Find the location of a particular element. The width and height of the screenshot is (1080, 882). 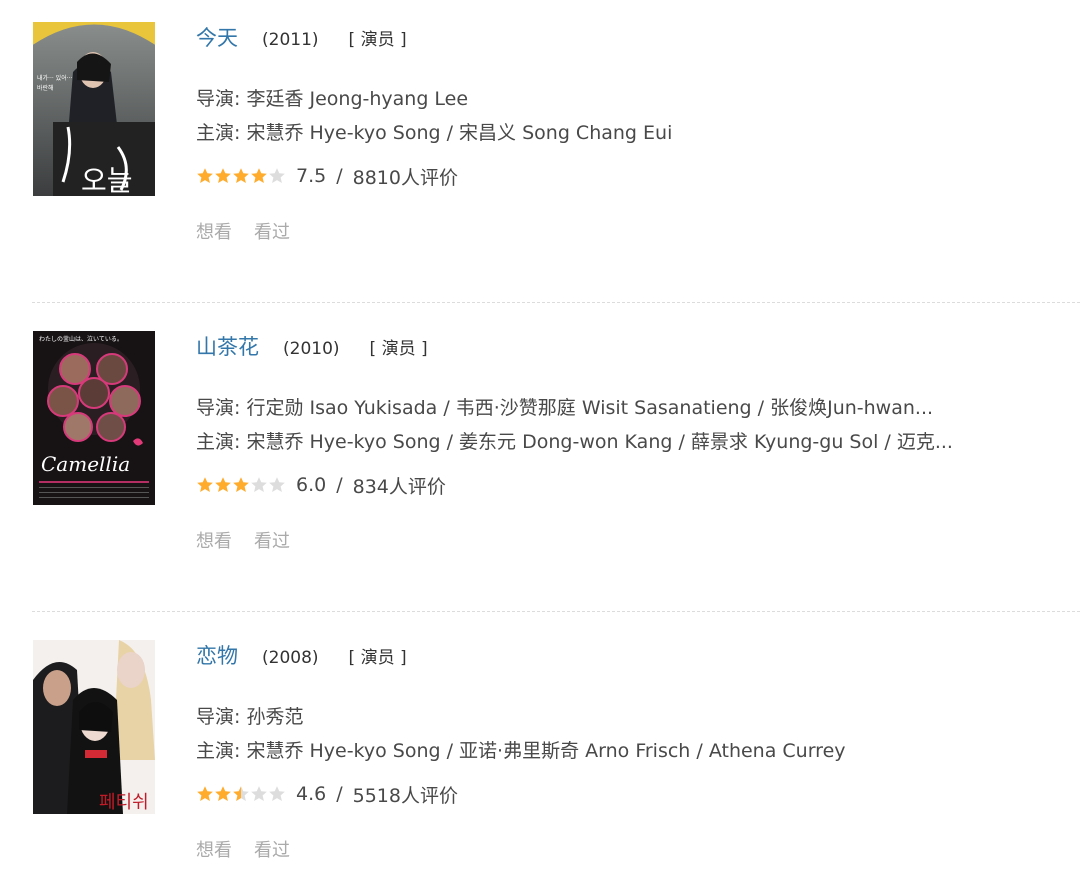

title-row: 山茶花 (2010) [ 演员 ] is located at coordinates (628, 349).